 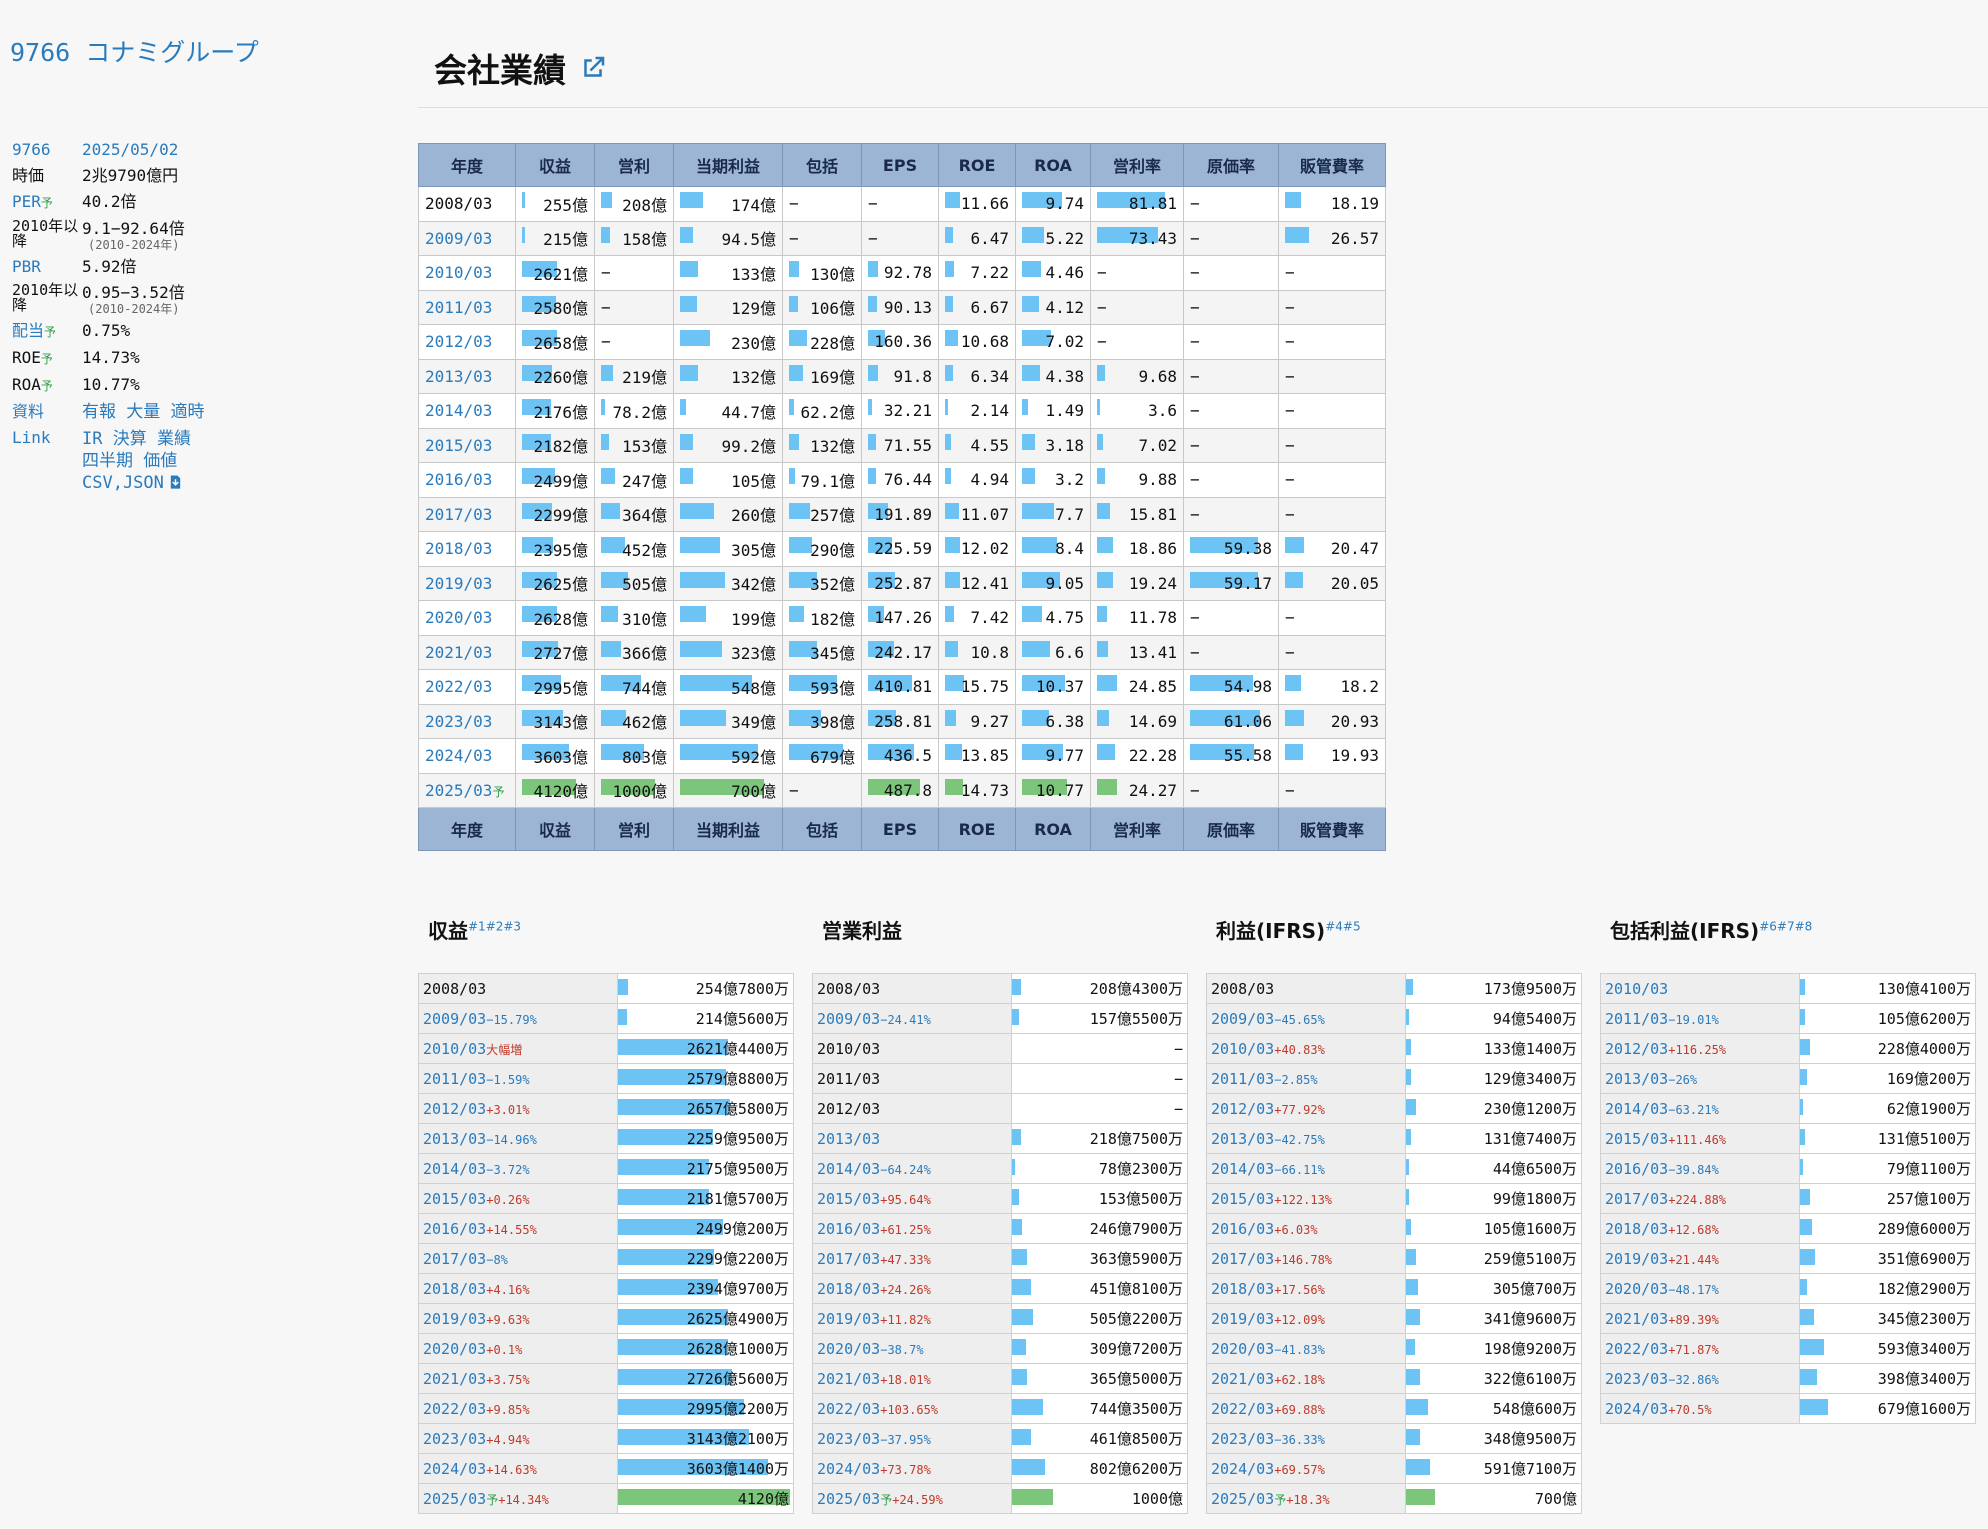 What do you see at coordinates (143, 412) in the screenshot?
I see `doc-link: 大量` at bounding box center [143, 412].